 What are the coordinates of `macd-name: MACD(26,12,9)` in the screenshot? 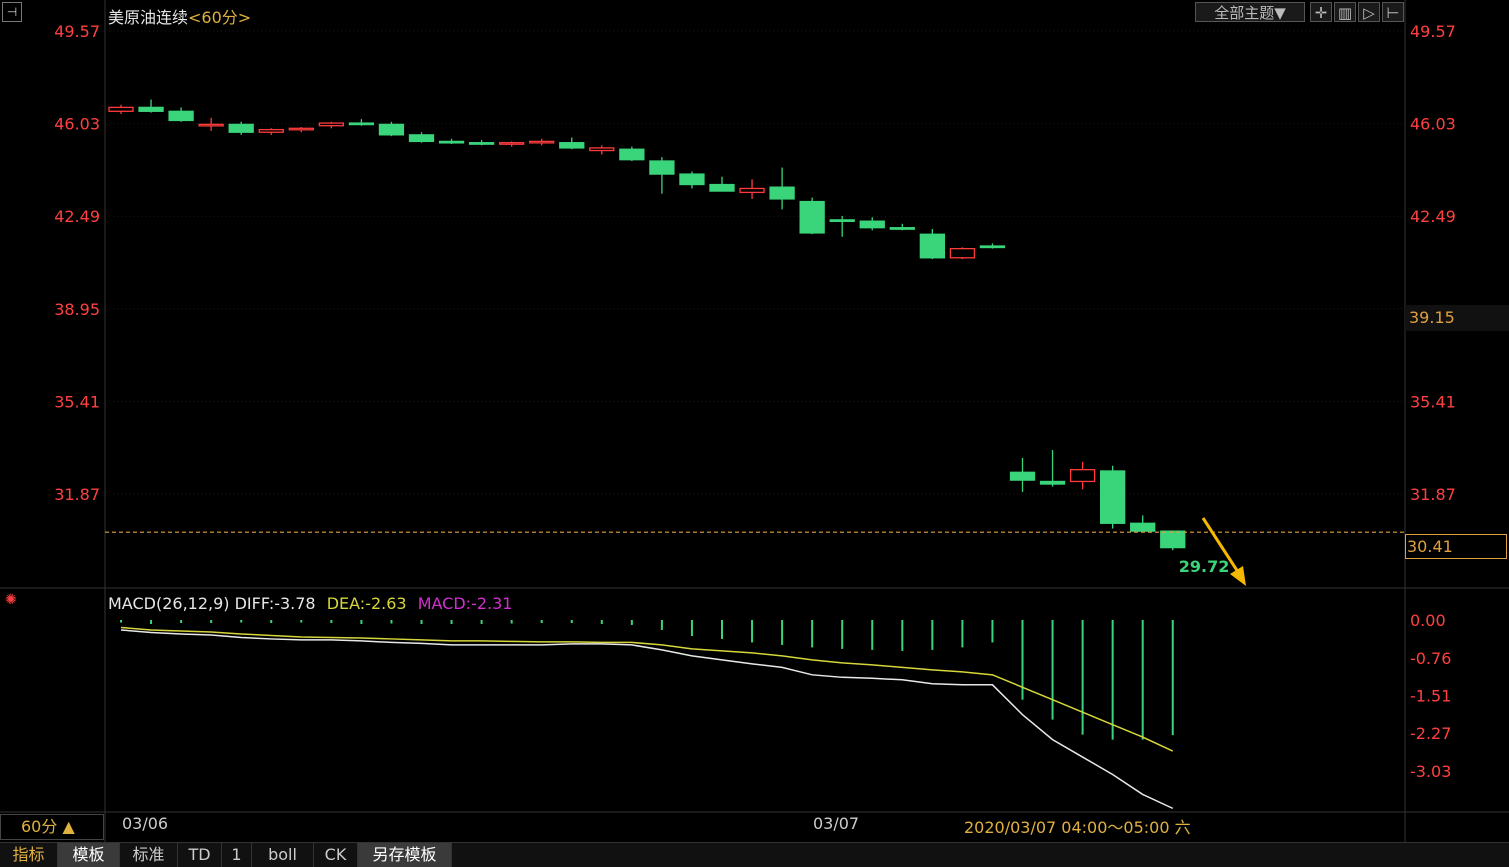 It's located at (169, 603).